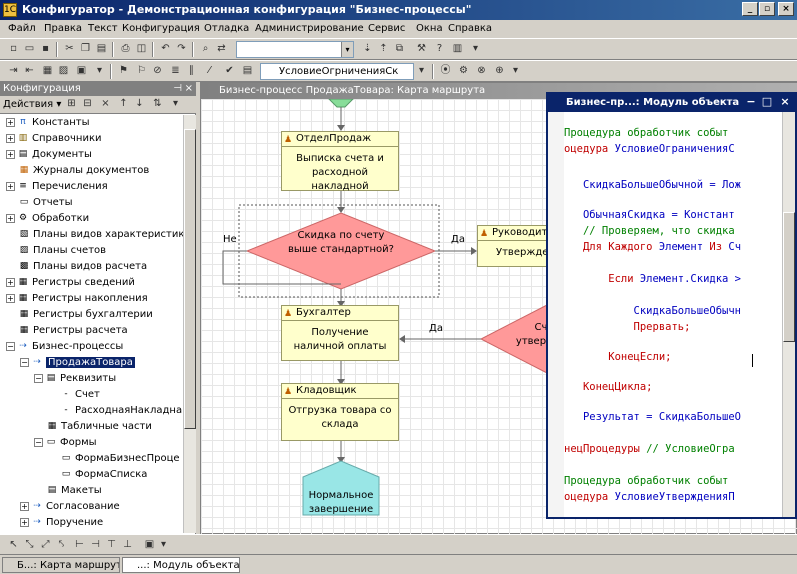 The image size is (797, 574). I want to click on menu-administration: Администрирование, so click(309, 28).